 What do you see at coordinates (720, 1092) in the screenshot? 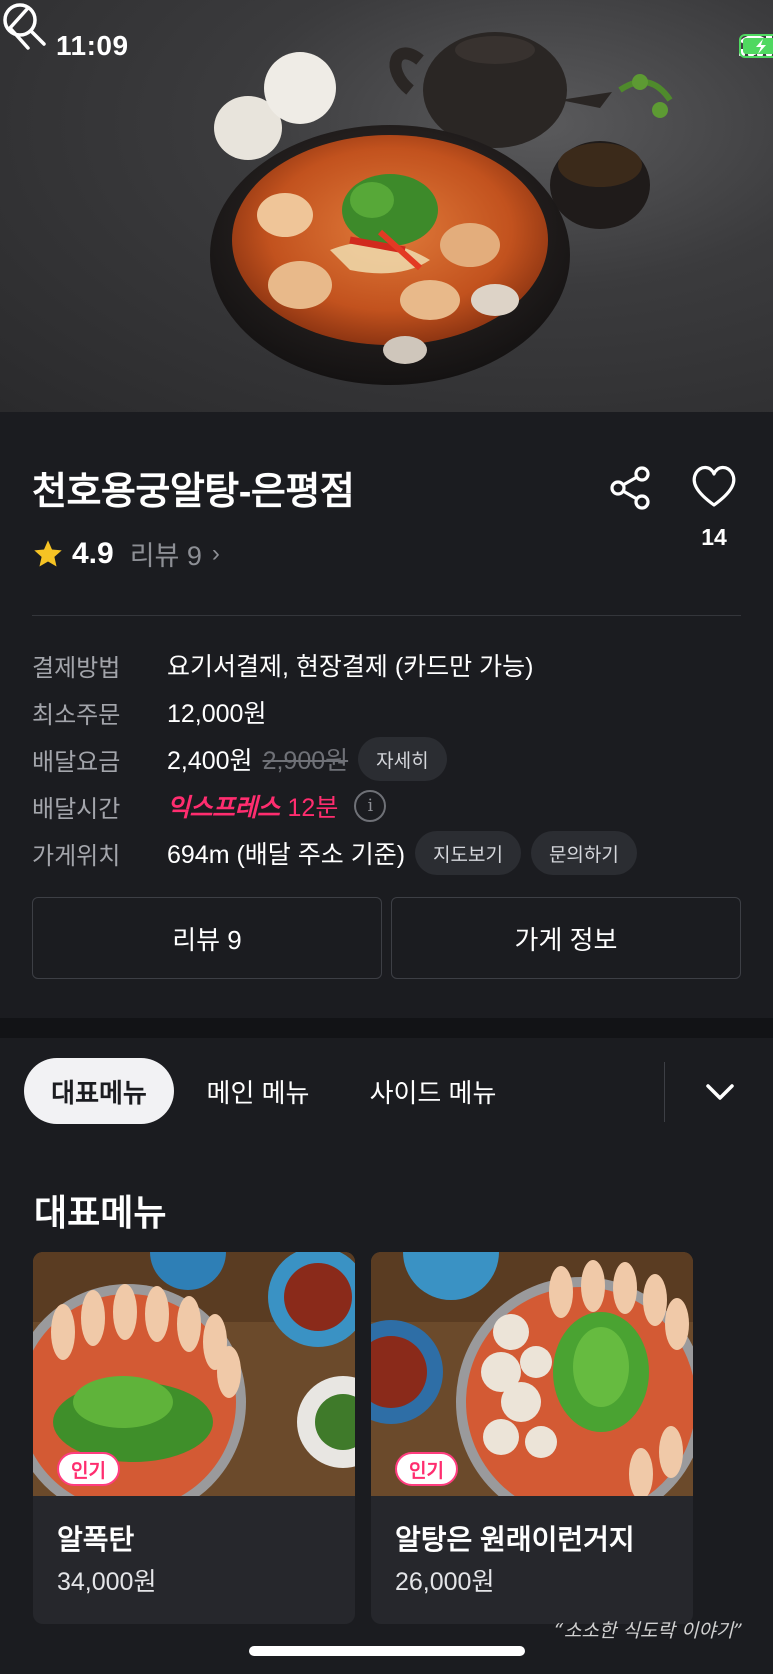
I see `chevron-down-icon` at bounding box center [720, 1092].